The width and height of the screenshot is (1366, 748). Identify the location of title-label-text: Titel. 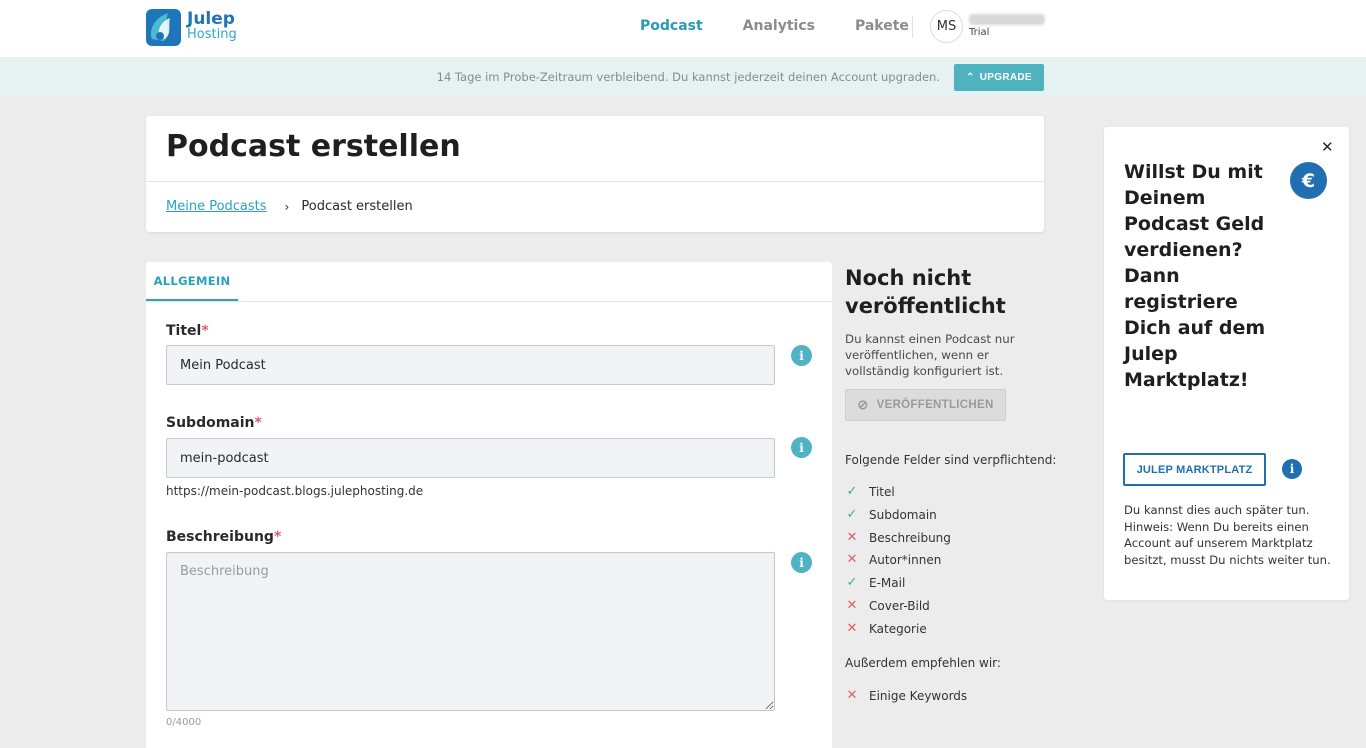
(184, 331).